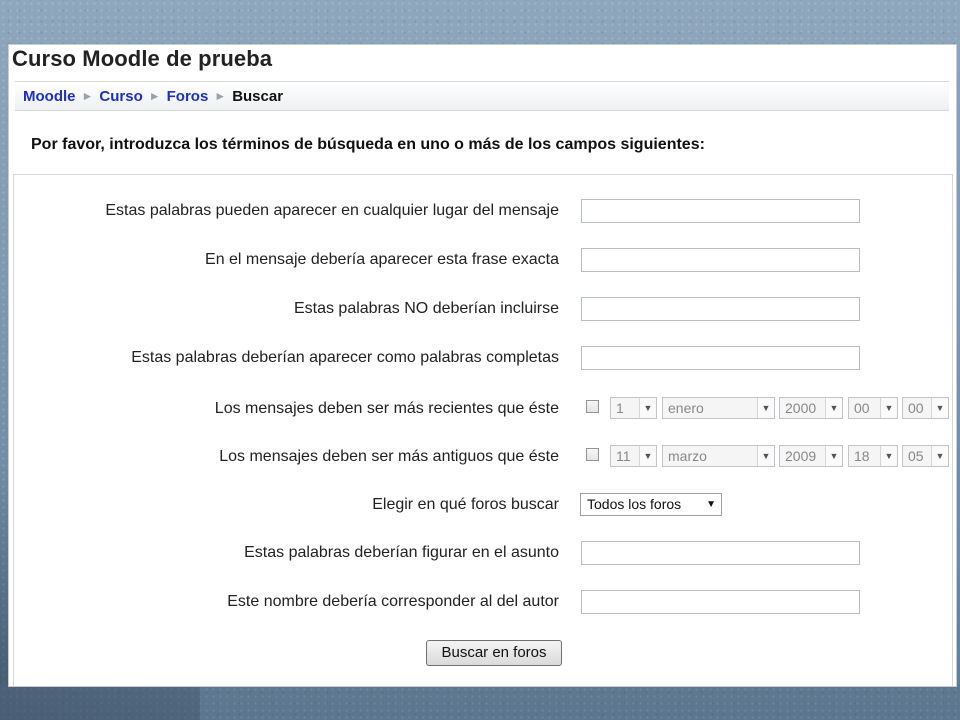 The image size is (960, 720). Describe the element at coordinates (873, 456) in the screenshot. I see `date-to-hour-select: 18 ▼` at that location.